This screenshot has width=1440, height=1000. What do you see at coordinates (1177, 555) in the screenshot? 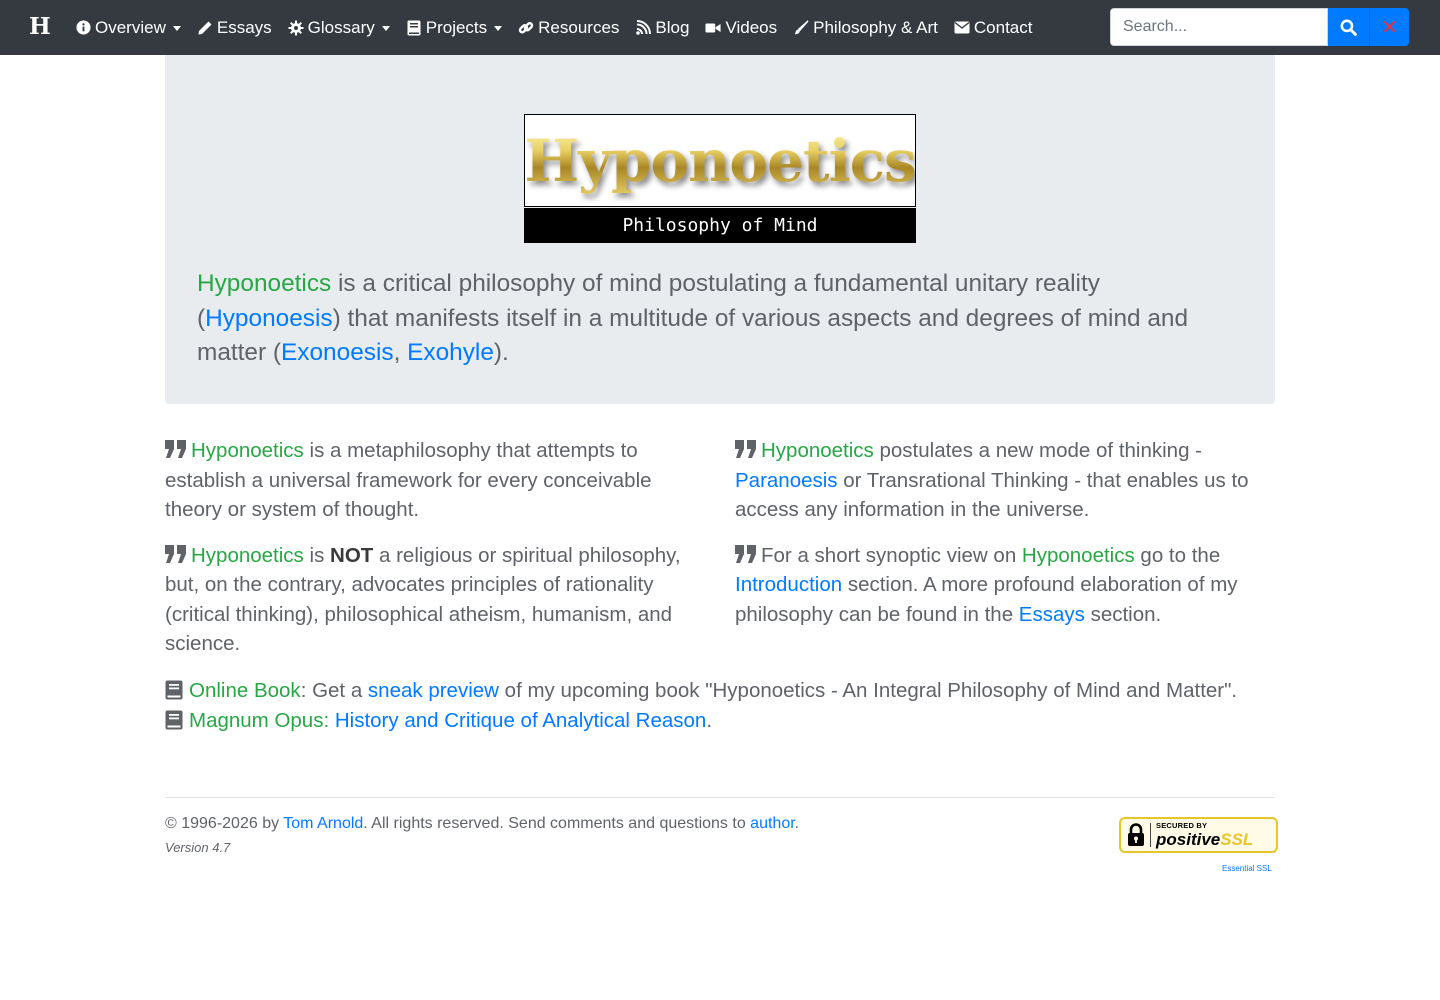
I see `paragraph-text: go to the` at bounding box center [1177, 555].